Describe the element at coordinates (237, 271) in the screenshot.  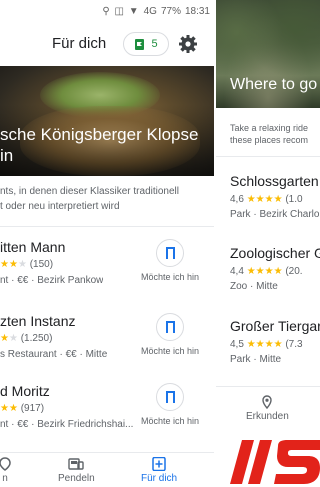
I see `rating-value: 4,4` at that location.